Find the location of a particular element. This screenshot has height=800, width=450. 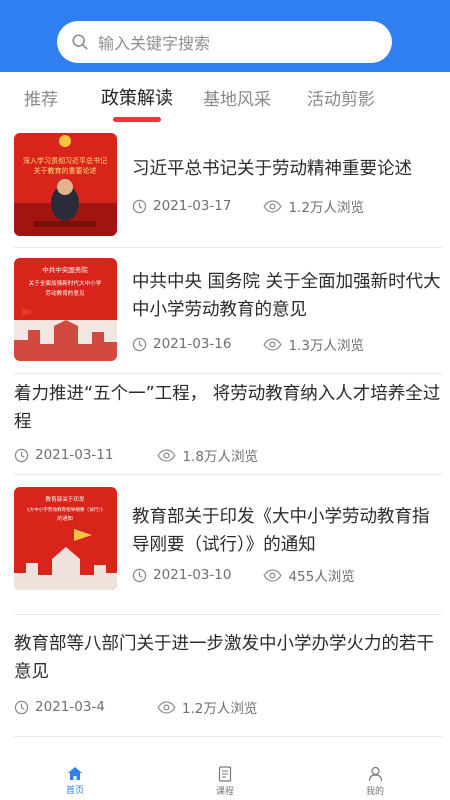

article-title: 习近平总书记关于劳动精神重要论述 is located at coordinates (272, 169).